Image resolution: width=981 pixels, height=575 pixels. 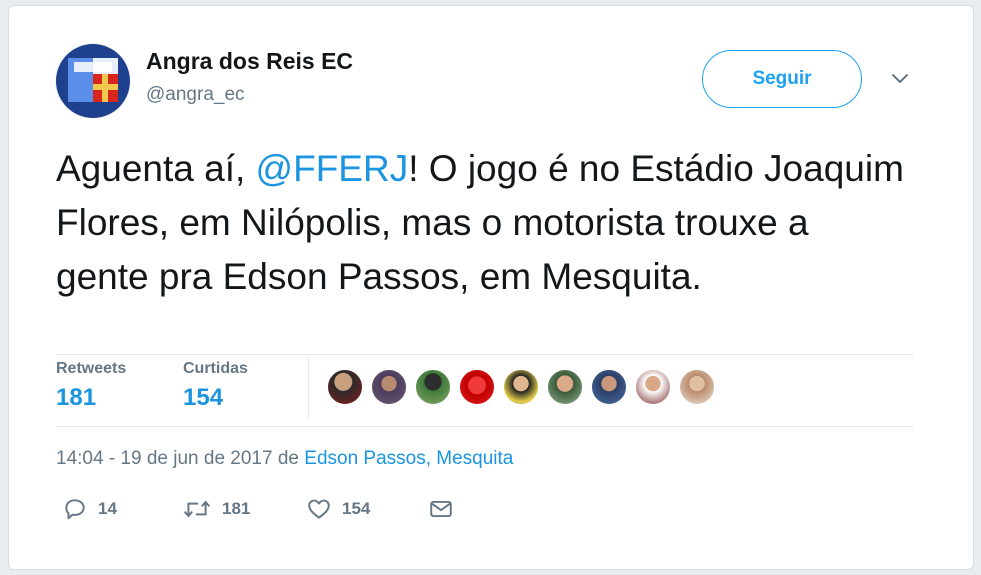 What do you see at coordinates (338, 509) in the screenshot?
I see `like-button: 154` at bounding box center [338, 509].